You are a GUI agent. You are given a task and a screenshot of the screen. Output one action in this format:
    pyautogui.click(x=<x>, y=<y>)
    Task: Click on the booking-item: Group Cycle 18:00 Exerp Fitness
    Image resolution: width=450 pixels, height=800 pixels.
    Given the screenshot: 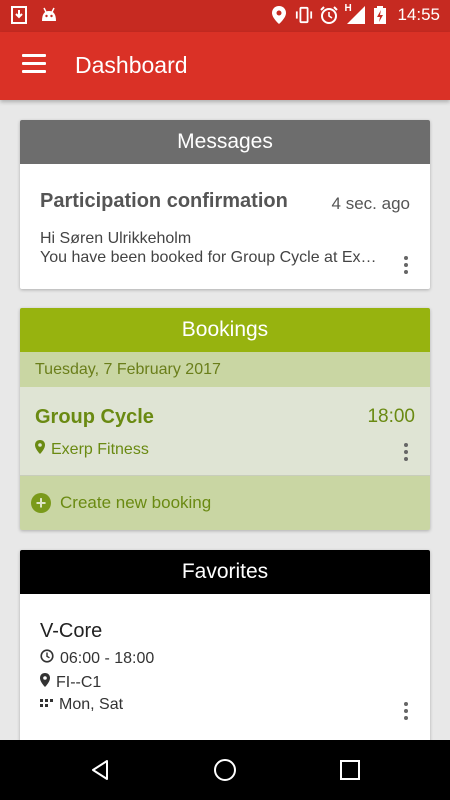 What is the action you would take?
    pyautogui.click(x=225, y=431)
    